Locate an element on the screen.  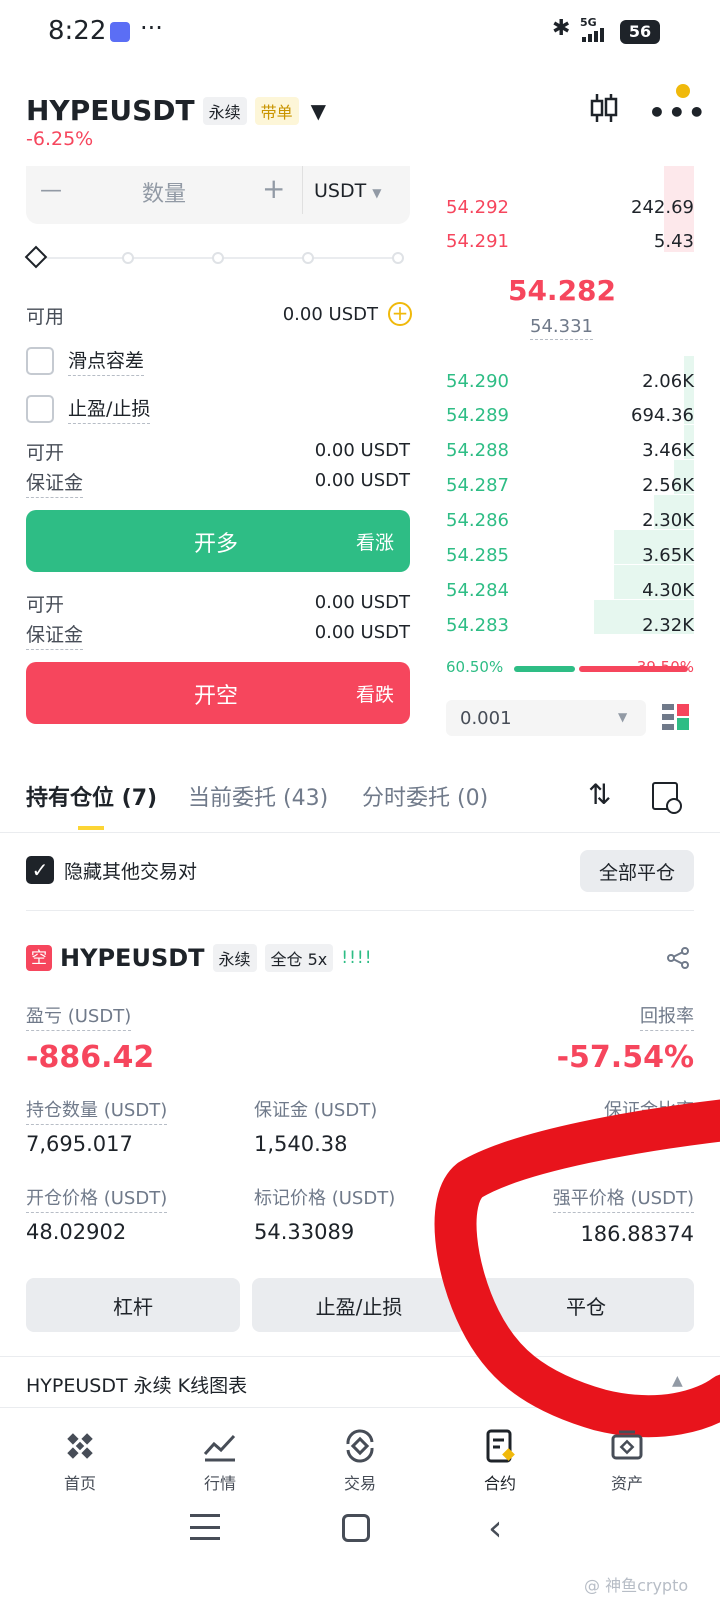
close-position-button: 平仓 is located at coordinates (586, 1305).